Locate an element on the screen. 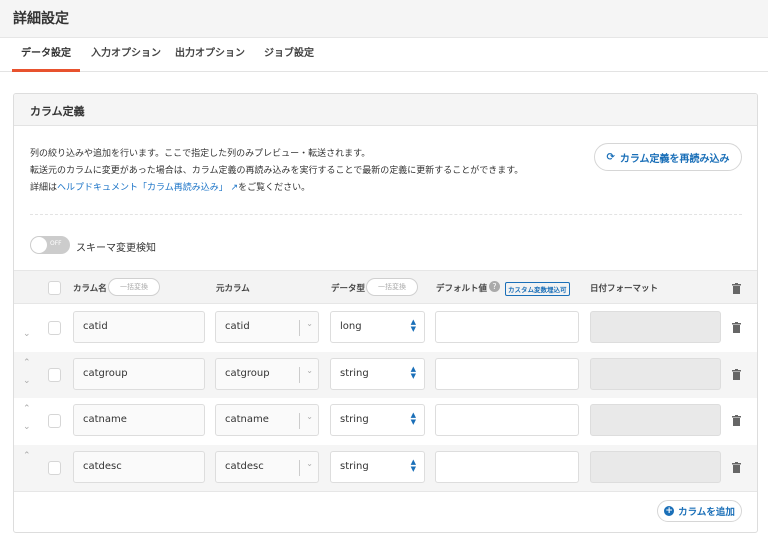 The image size is (768, 533). add-column-label: カラムを追加 is located at coordinates (706, 512).